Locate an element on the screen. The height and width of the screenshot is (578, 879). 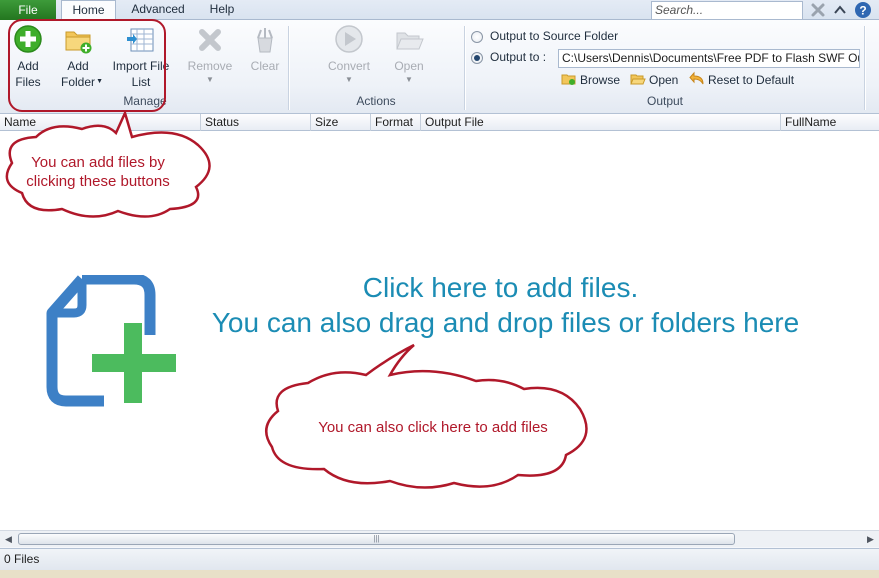
horizontal-scrollbar: ◀ ||| ▶ is located at coordinates (439, 538).